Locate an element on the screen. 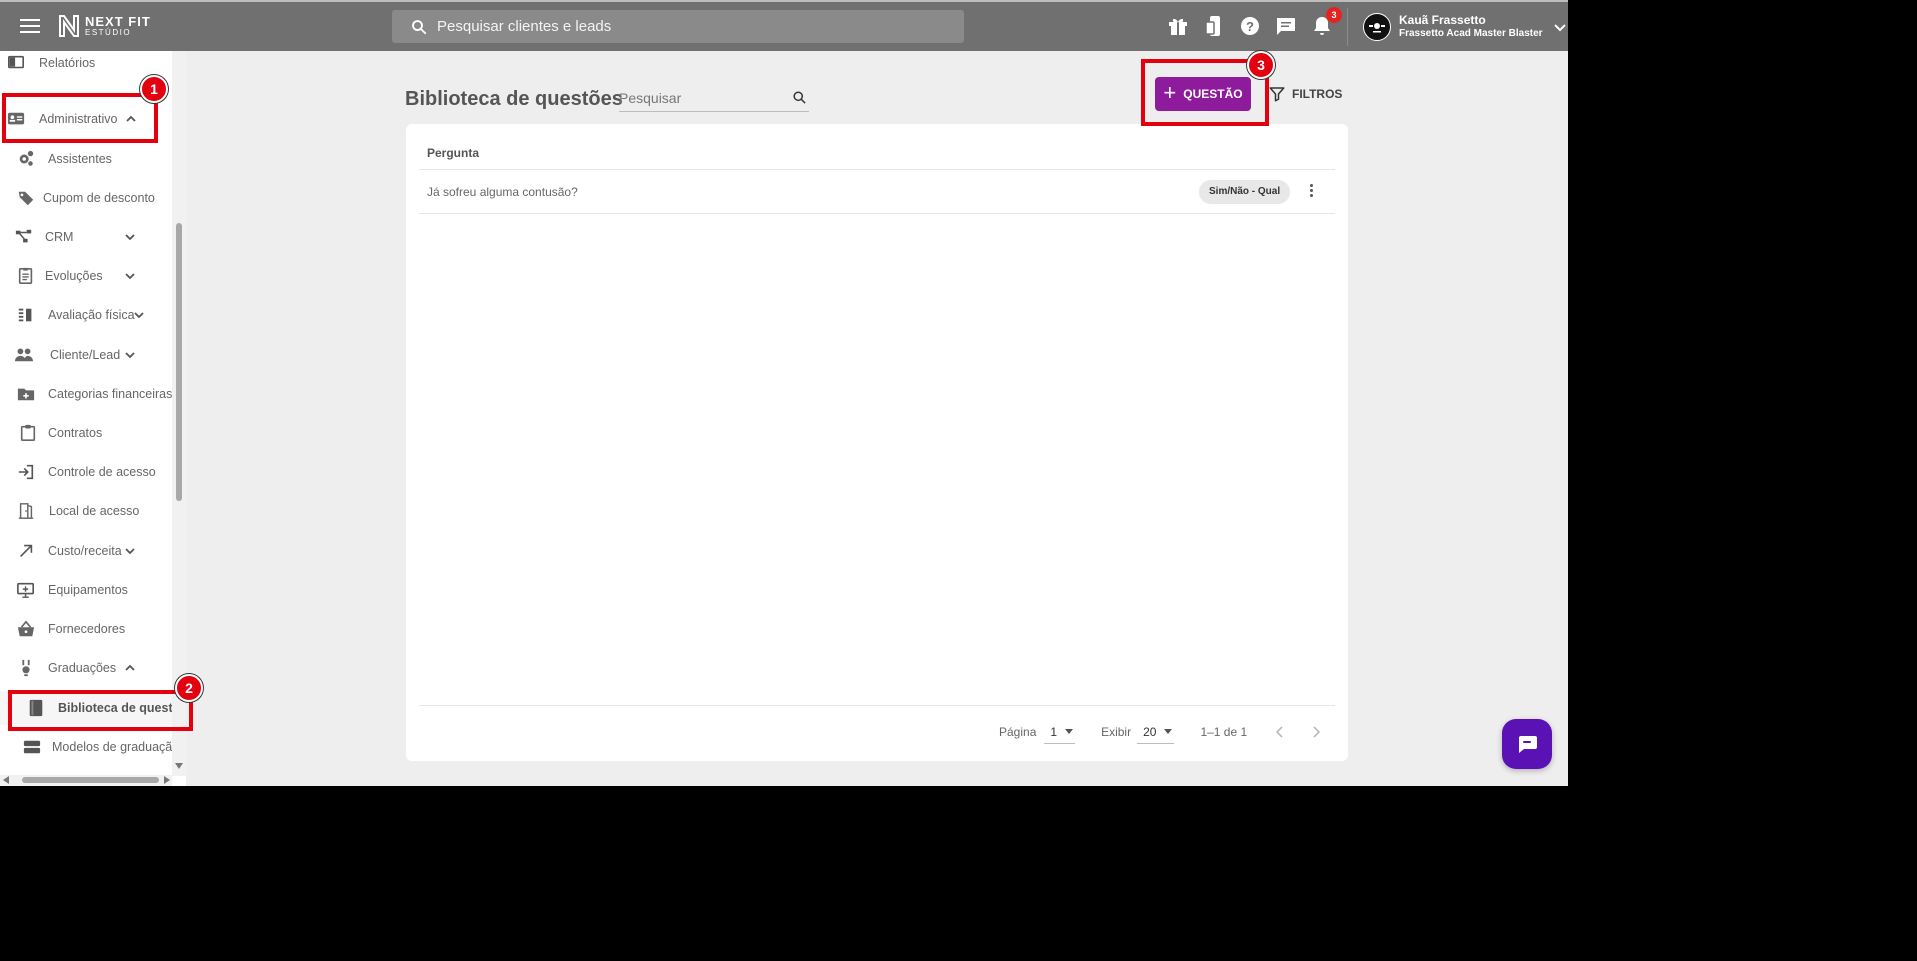 The height and width of the screenshot is (961, 1917). monitor-icon is located at coordinates (26, 590).